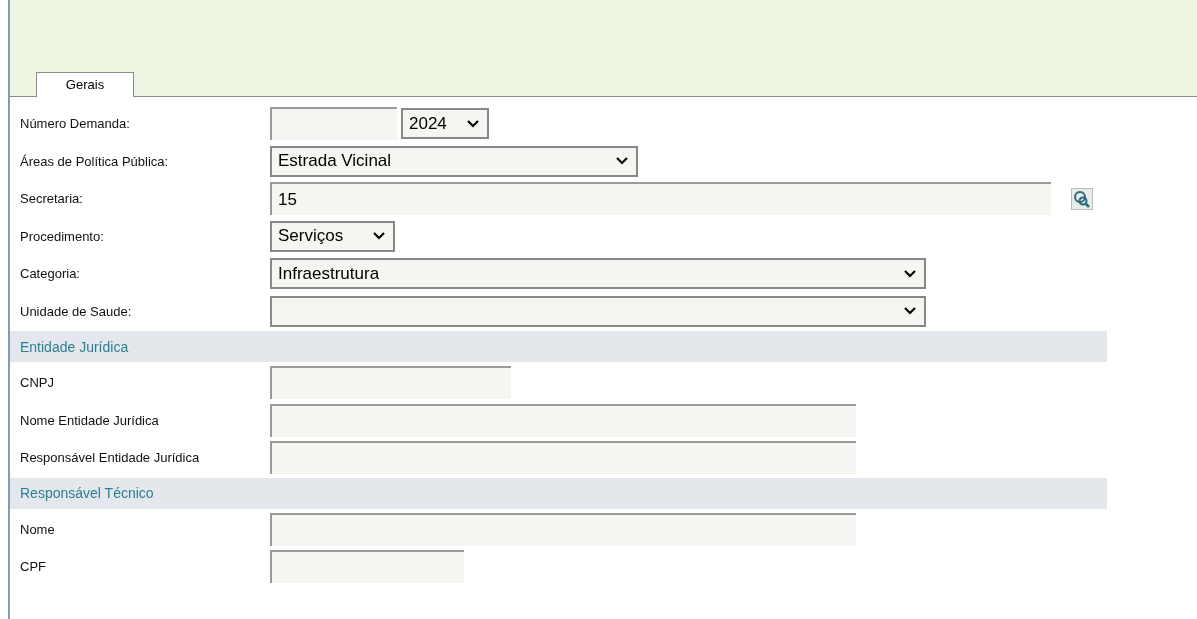 This screenshot has height=619, width=1197. Describe the element at coordinates (90, 420) in the screenshot. I see `field-label: Nome Entidade Jurídica` at that location.